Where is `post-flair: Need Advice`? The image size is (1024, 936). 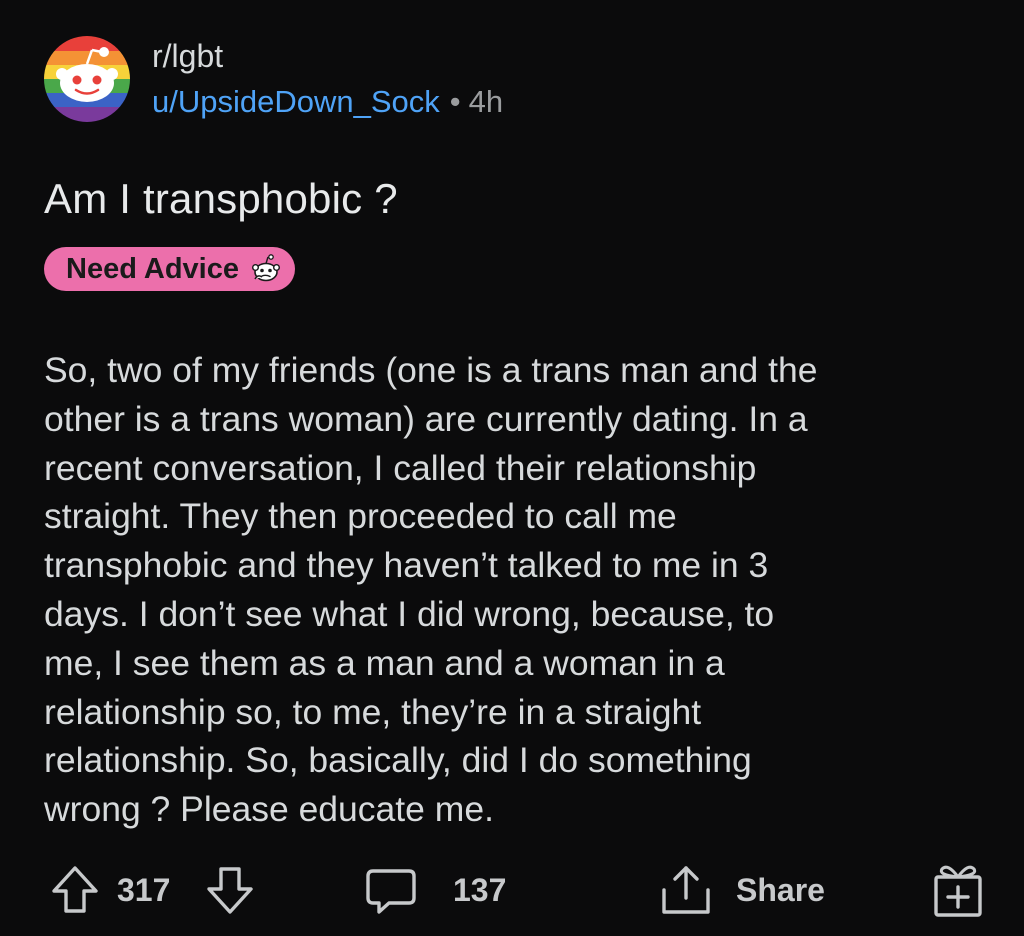
post-flair: Need Advice is located at coordinates (169, 269).